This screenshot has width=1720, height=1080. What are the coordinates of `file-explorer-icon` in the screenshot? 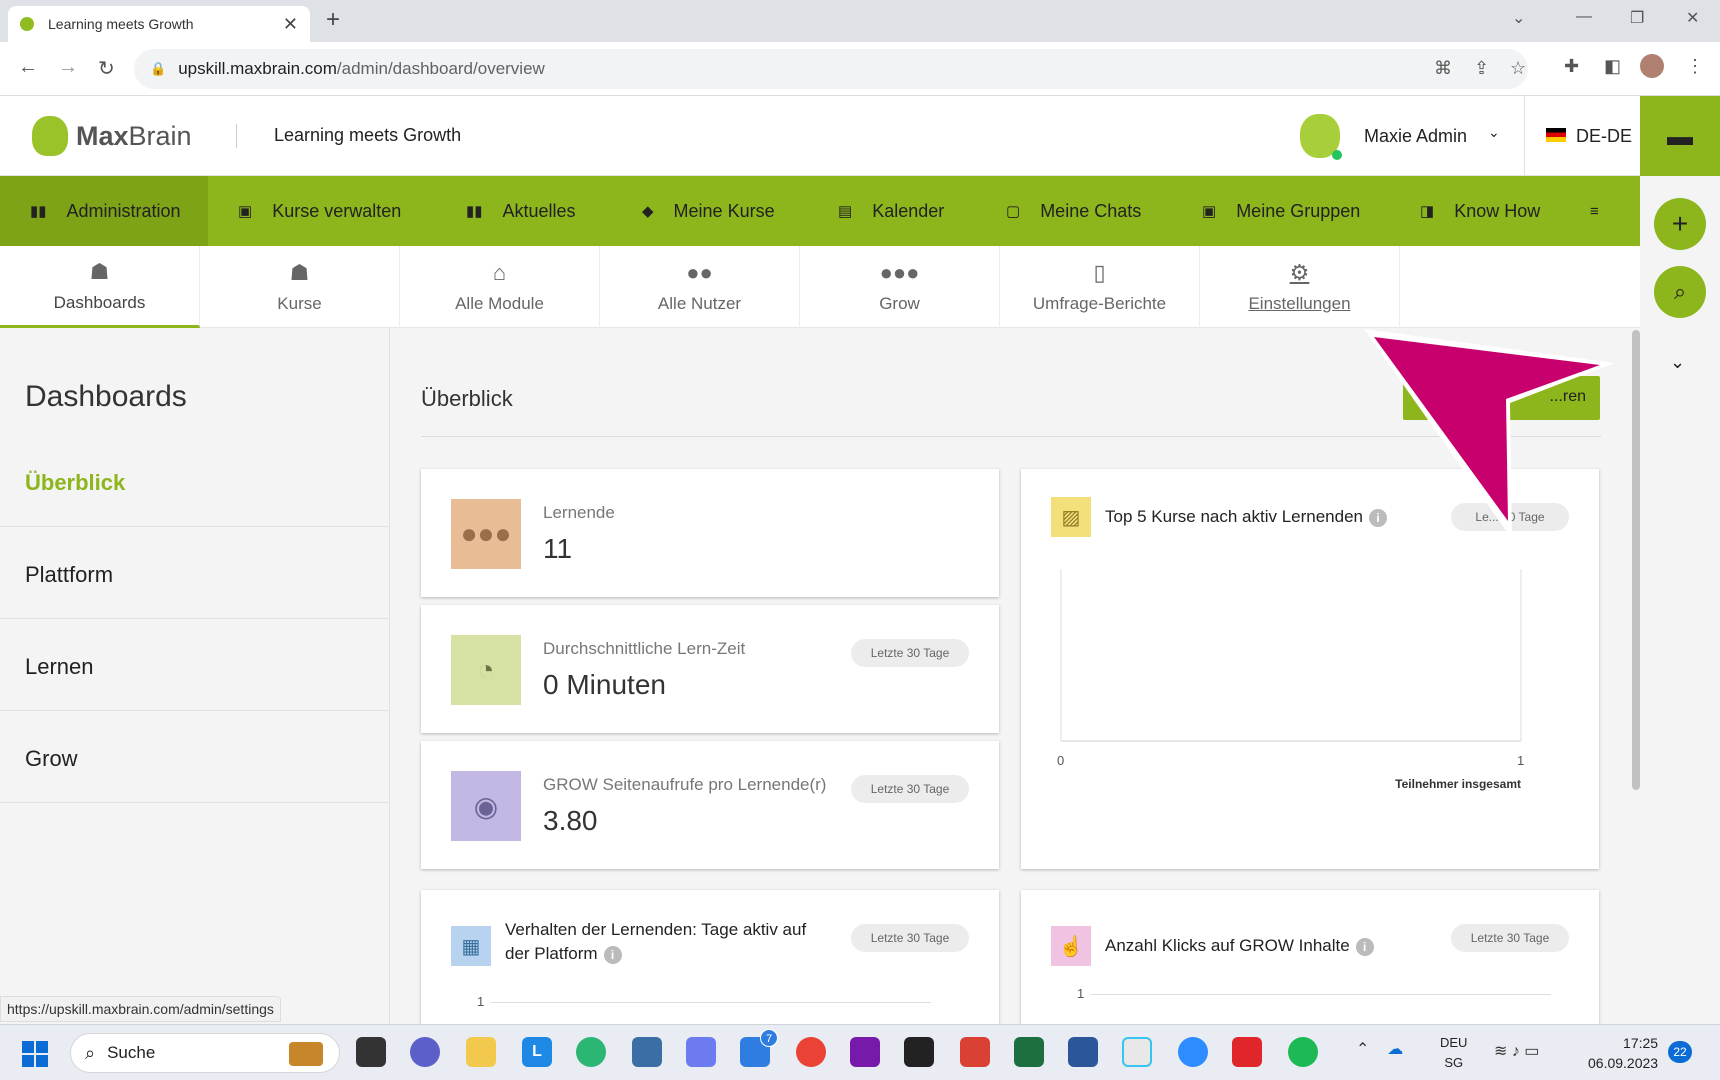 It's located at (481, 1052).